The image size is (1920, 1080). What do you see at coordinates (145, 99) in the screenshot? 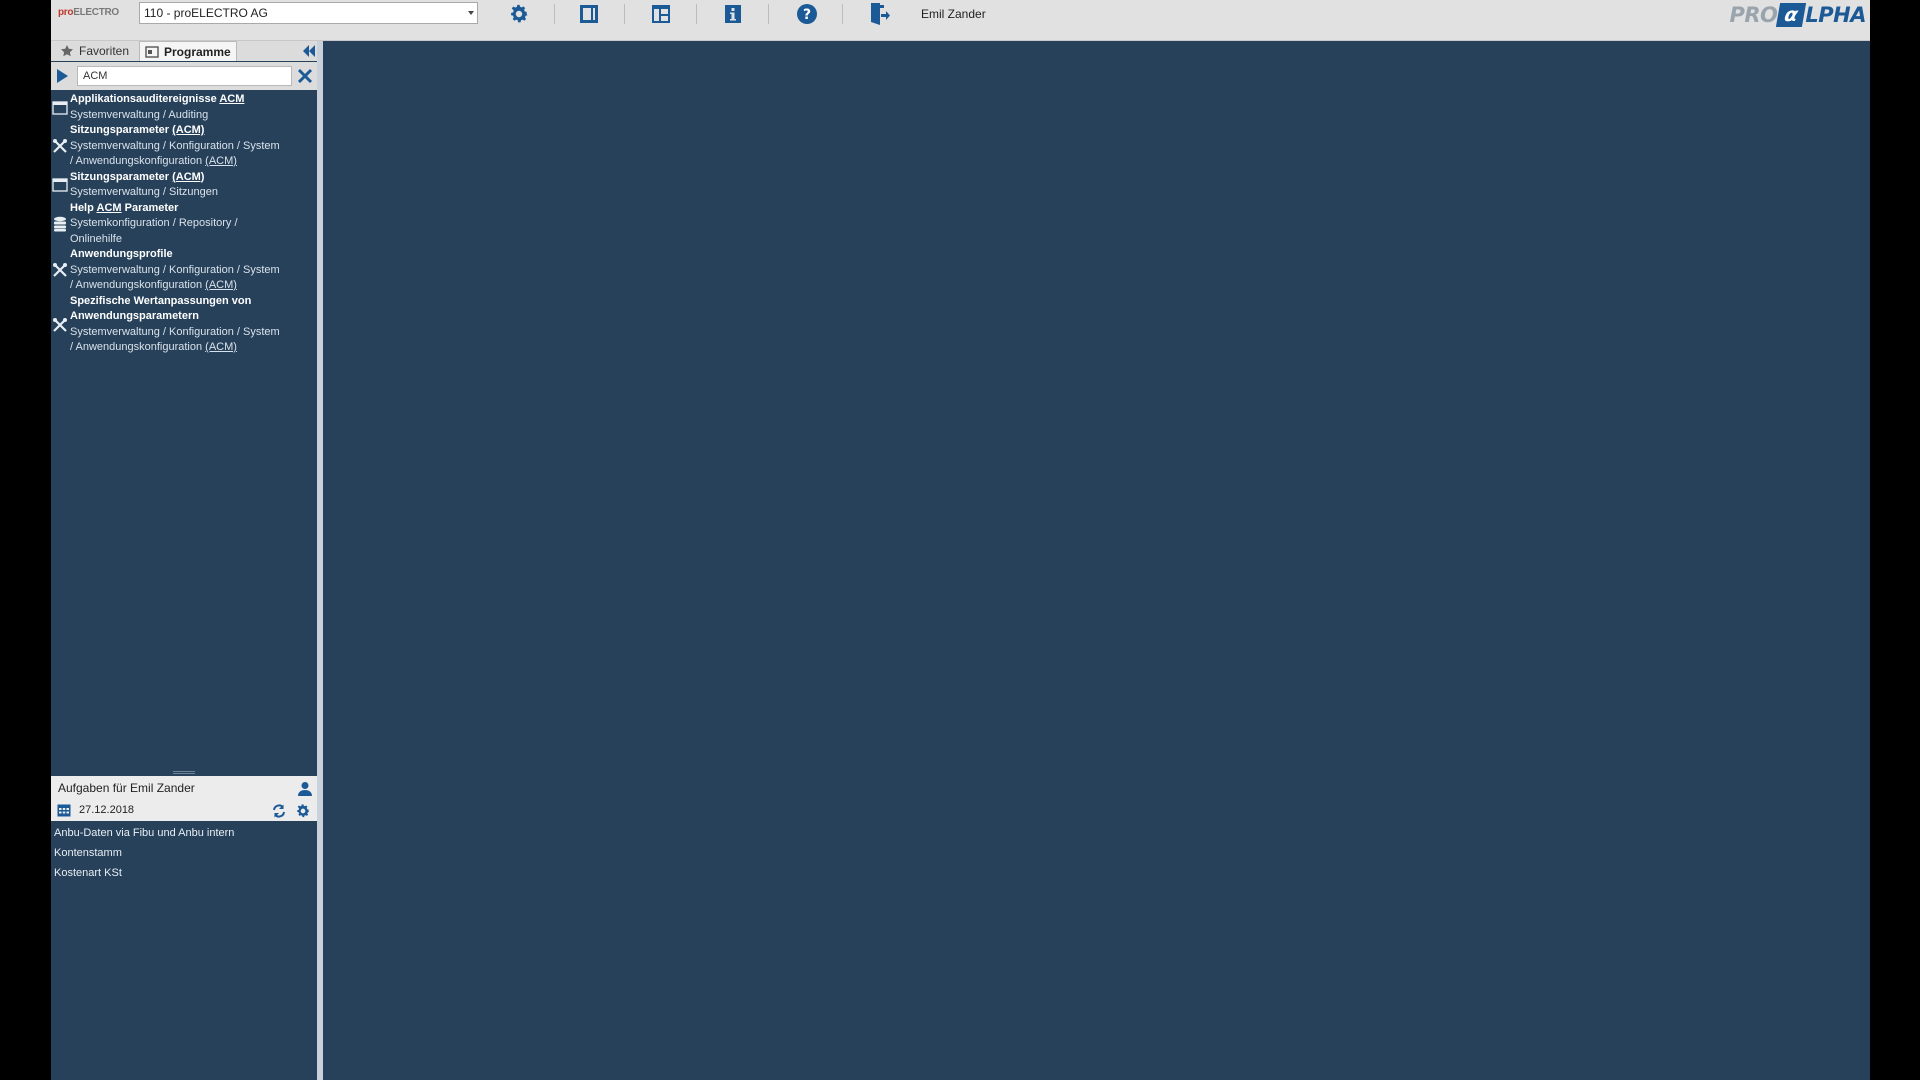
I see `result-text: Applikationsauditereignisse` at bounding box center [145, 99].